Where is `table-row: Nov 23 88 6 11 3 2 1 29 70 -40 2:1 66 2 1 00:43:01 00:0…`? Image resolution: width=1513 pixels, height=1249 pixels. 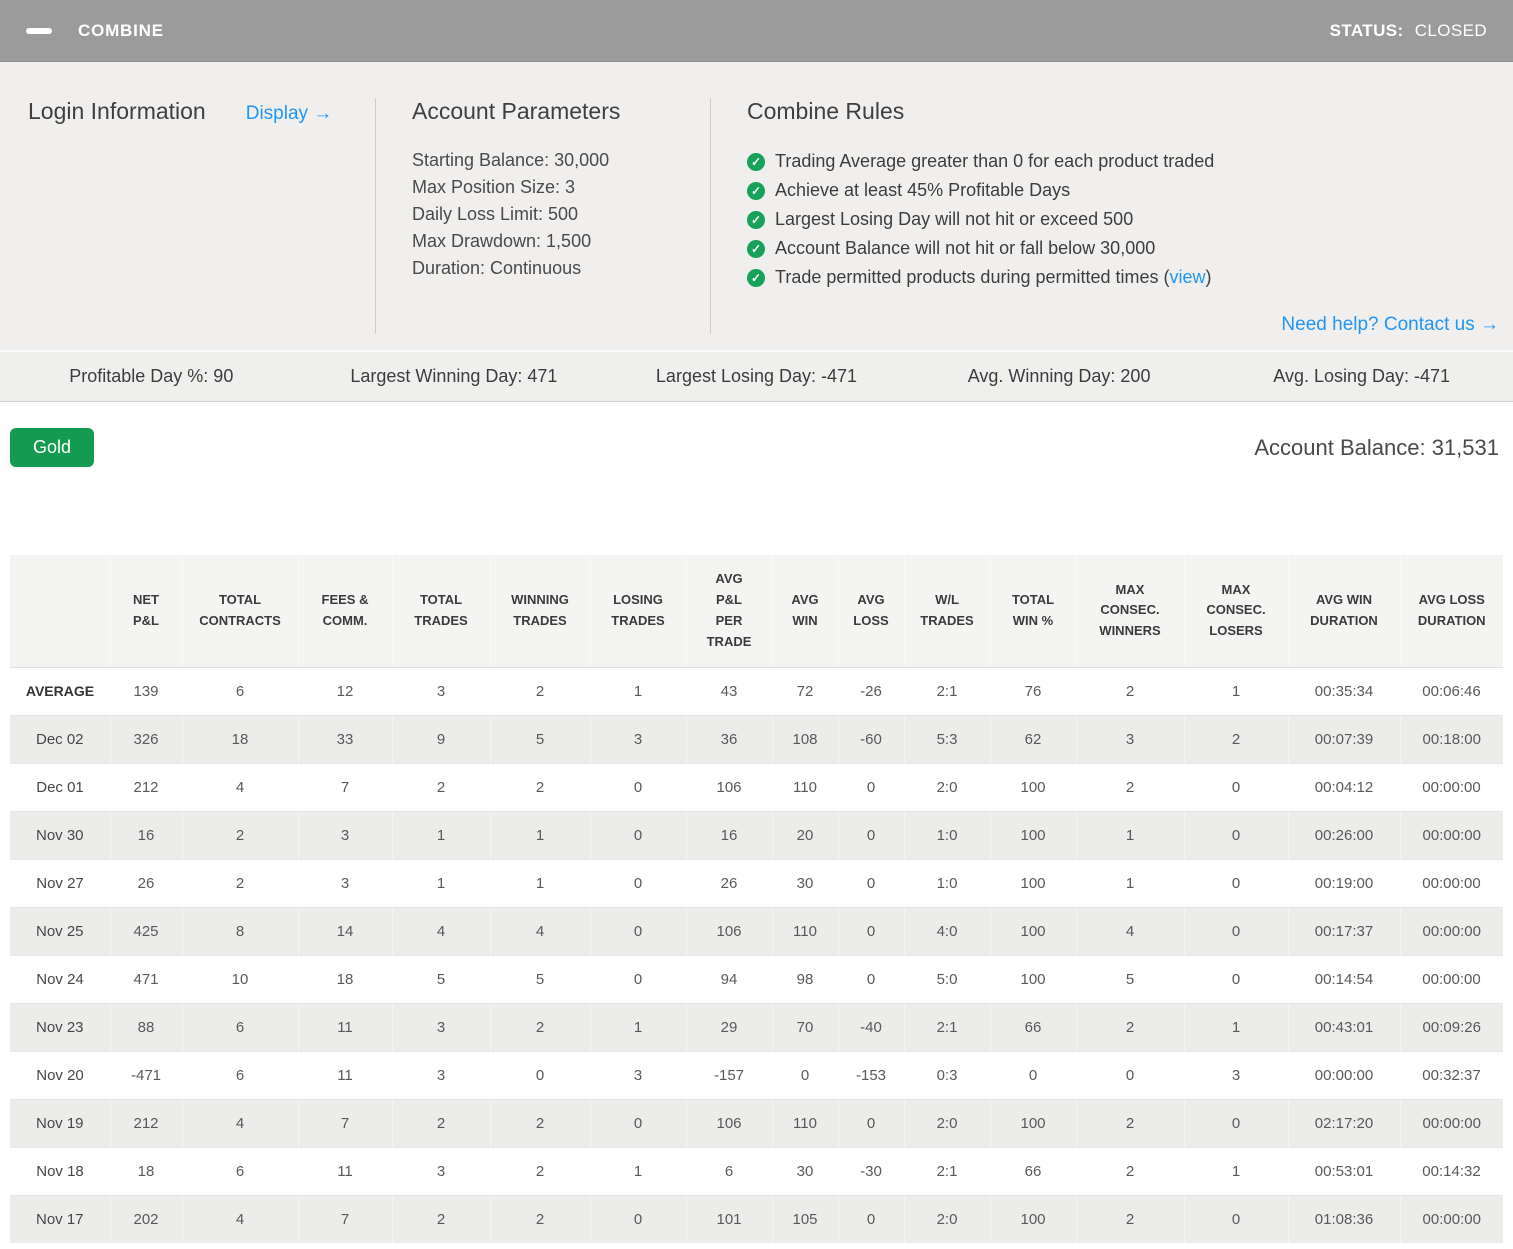
table-row: Nov 23 88 6 11 3 2 1 29 70 -40 2:1 66 2 1 00:43:01 00:0… is located at coordinates (756, 1026).